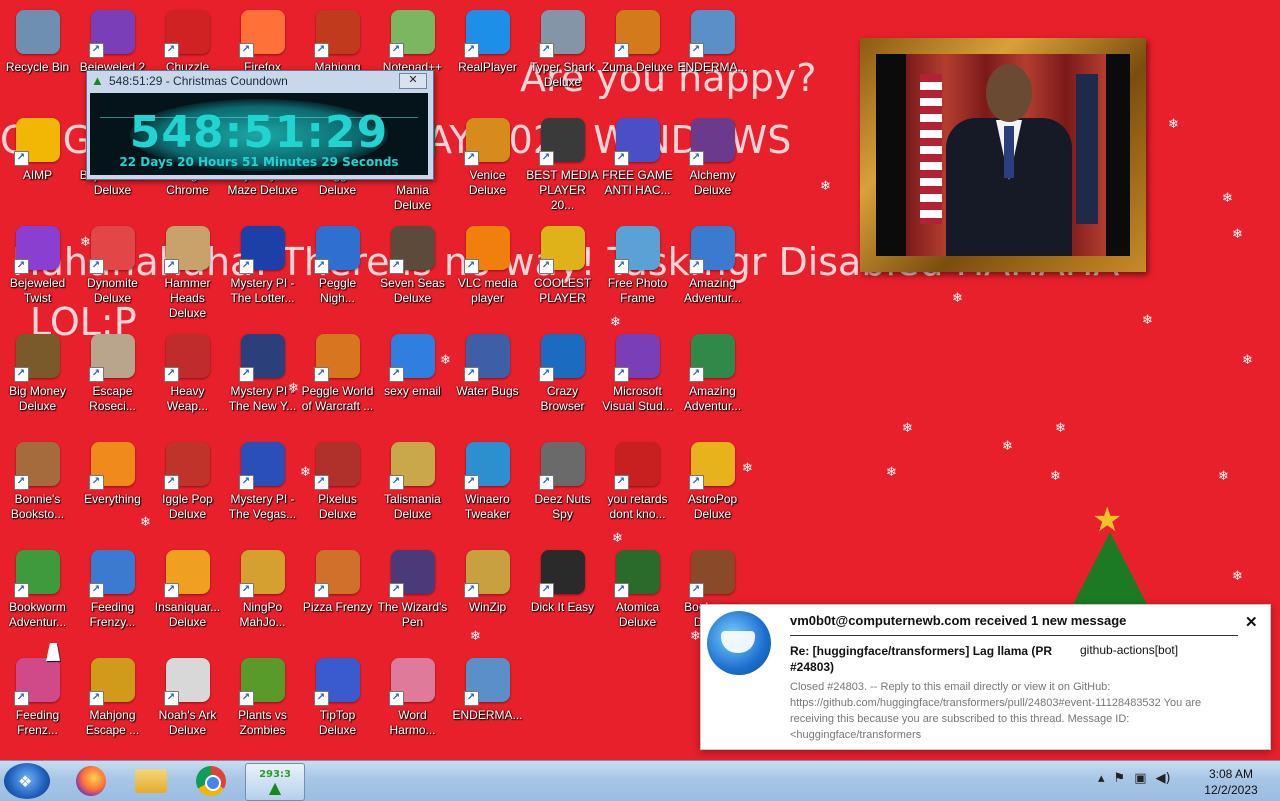  Describe the element at coordinates (337, 600) in the screenshot. I see `desktop-icon: ↗ Pizza Frenzy` at that location.